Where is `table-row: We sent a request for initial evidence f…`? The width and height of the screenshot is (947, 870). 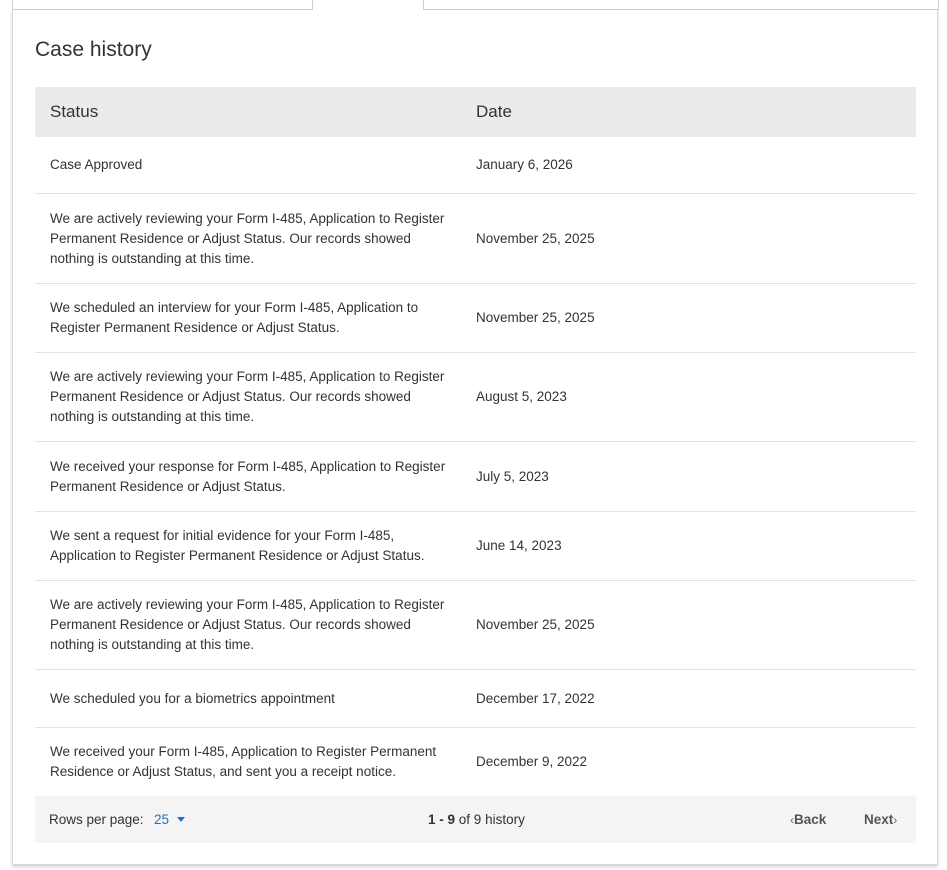
table-row: We sent a request for initial evidence f… is located at coordinates (475, 546).